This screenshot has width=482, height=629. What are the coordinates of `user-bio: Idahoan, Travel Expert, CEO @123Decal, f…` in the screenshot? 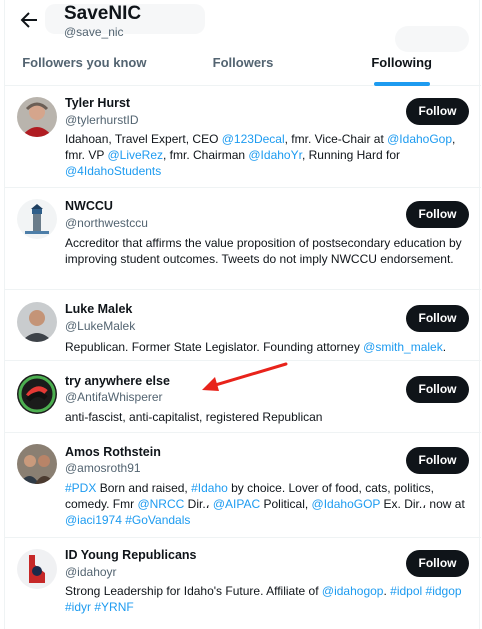 It's located at (269, 155).